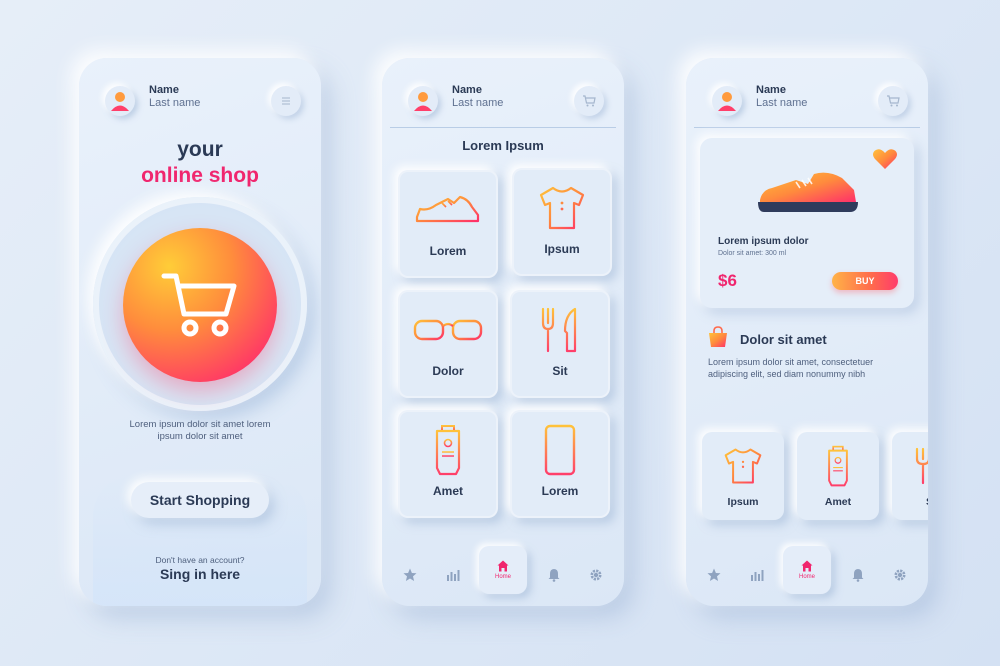 The image size is (1000, 666). What do you see at coordinates (838, 502) in the screenshot?
I see `mini-tile-label: Amet` at bounding box center [838, 502].